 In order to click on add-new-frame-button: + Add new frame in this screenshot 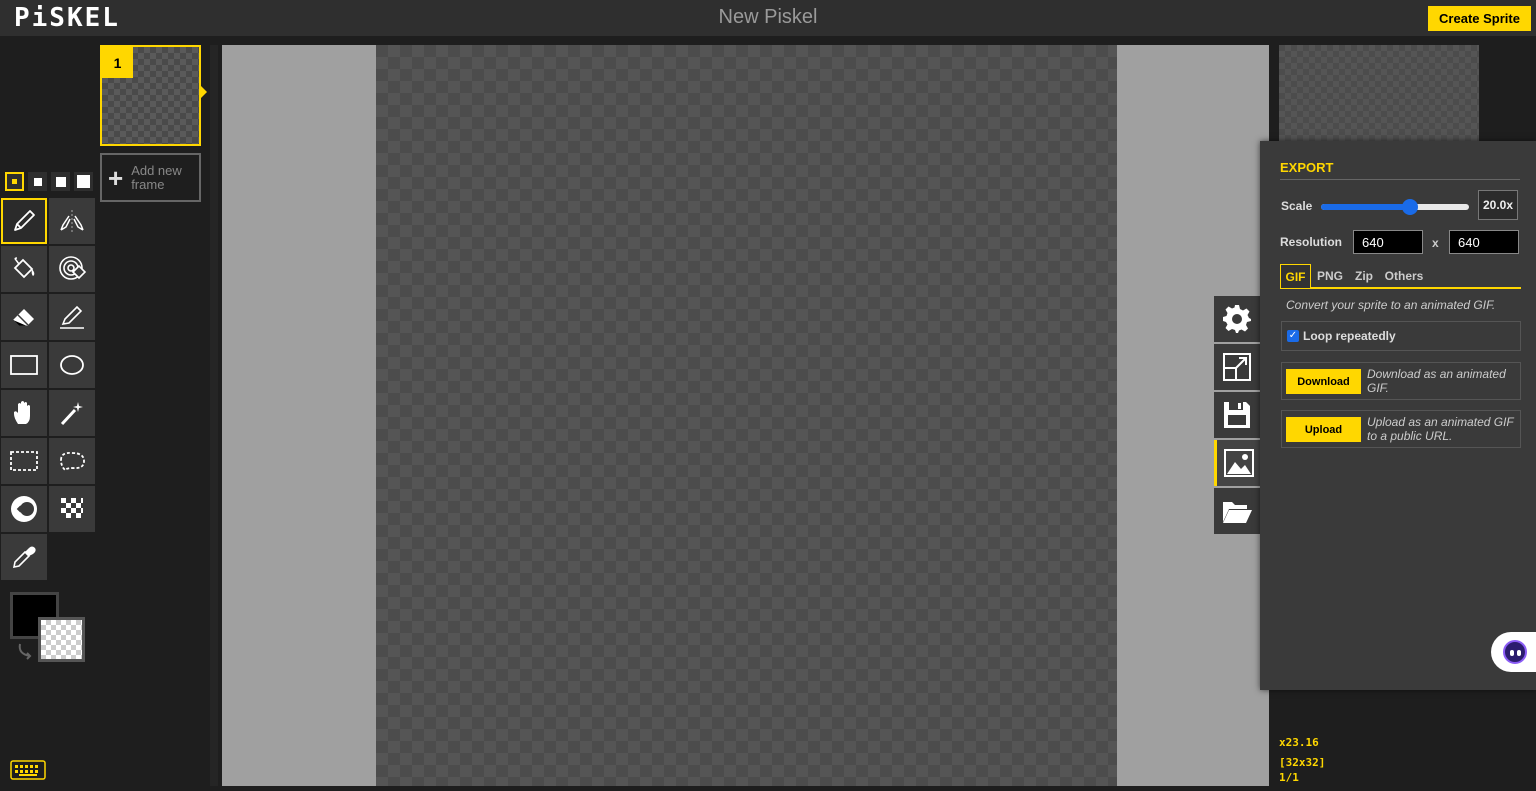, I will do `click(150, 177)`.